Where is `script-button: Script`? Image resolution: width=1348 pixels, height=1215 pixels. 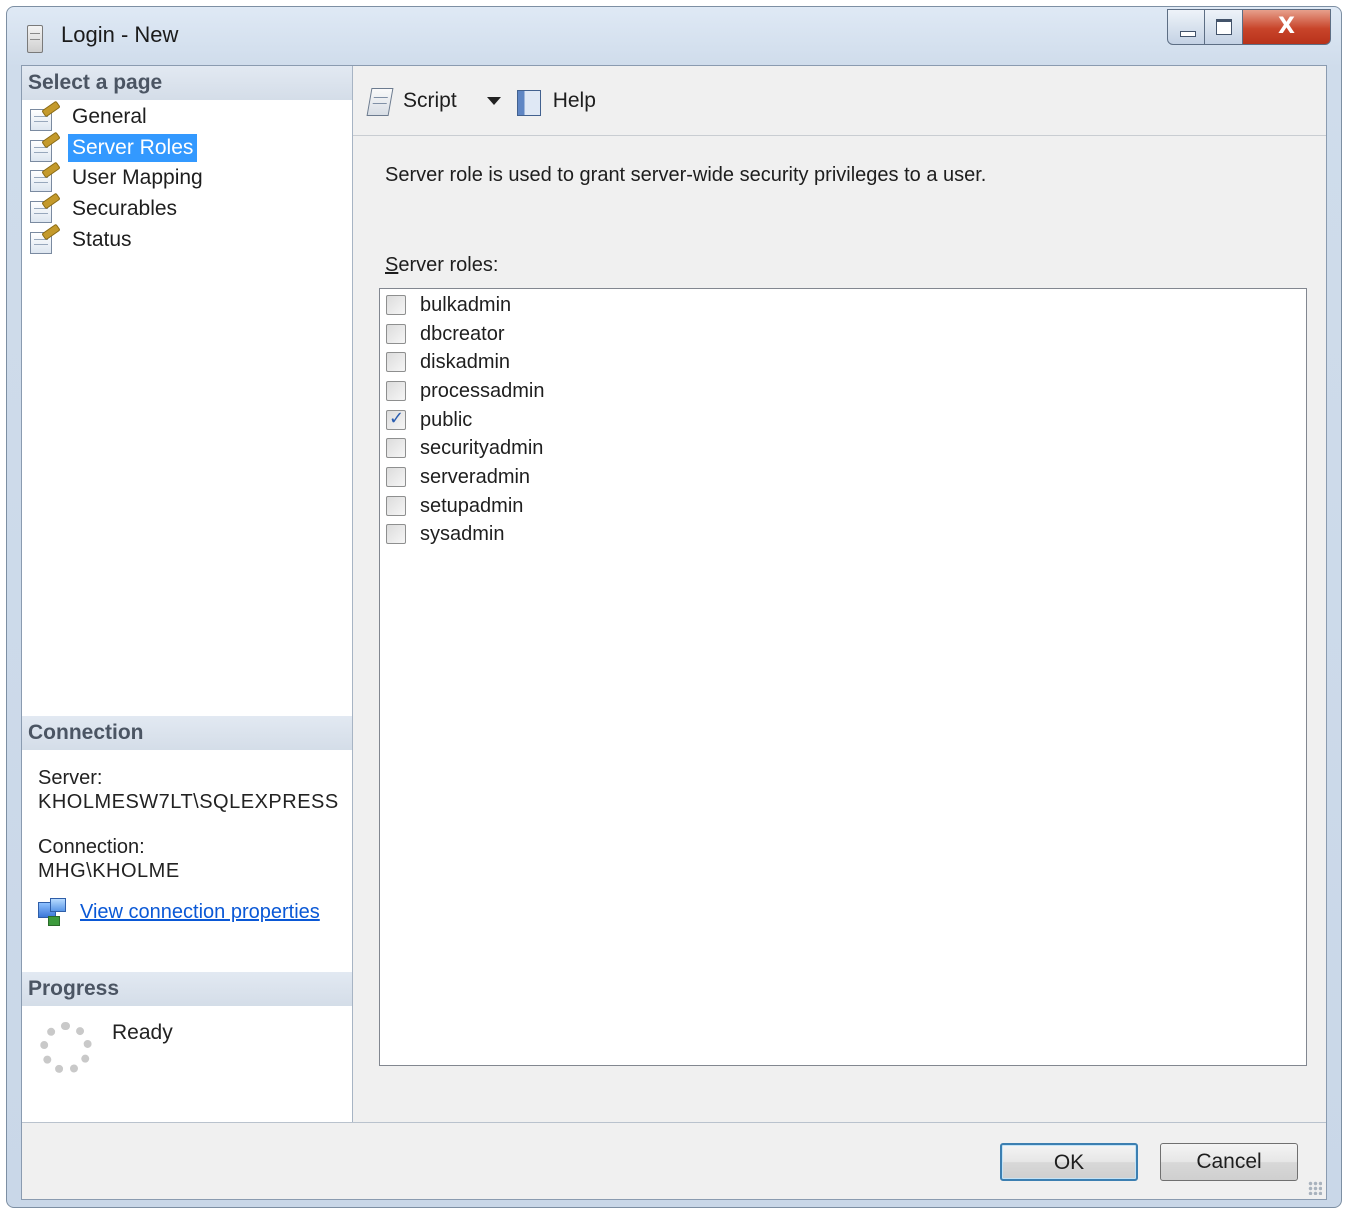
script-button: Script is located at coordinates (411, 101).